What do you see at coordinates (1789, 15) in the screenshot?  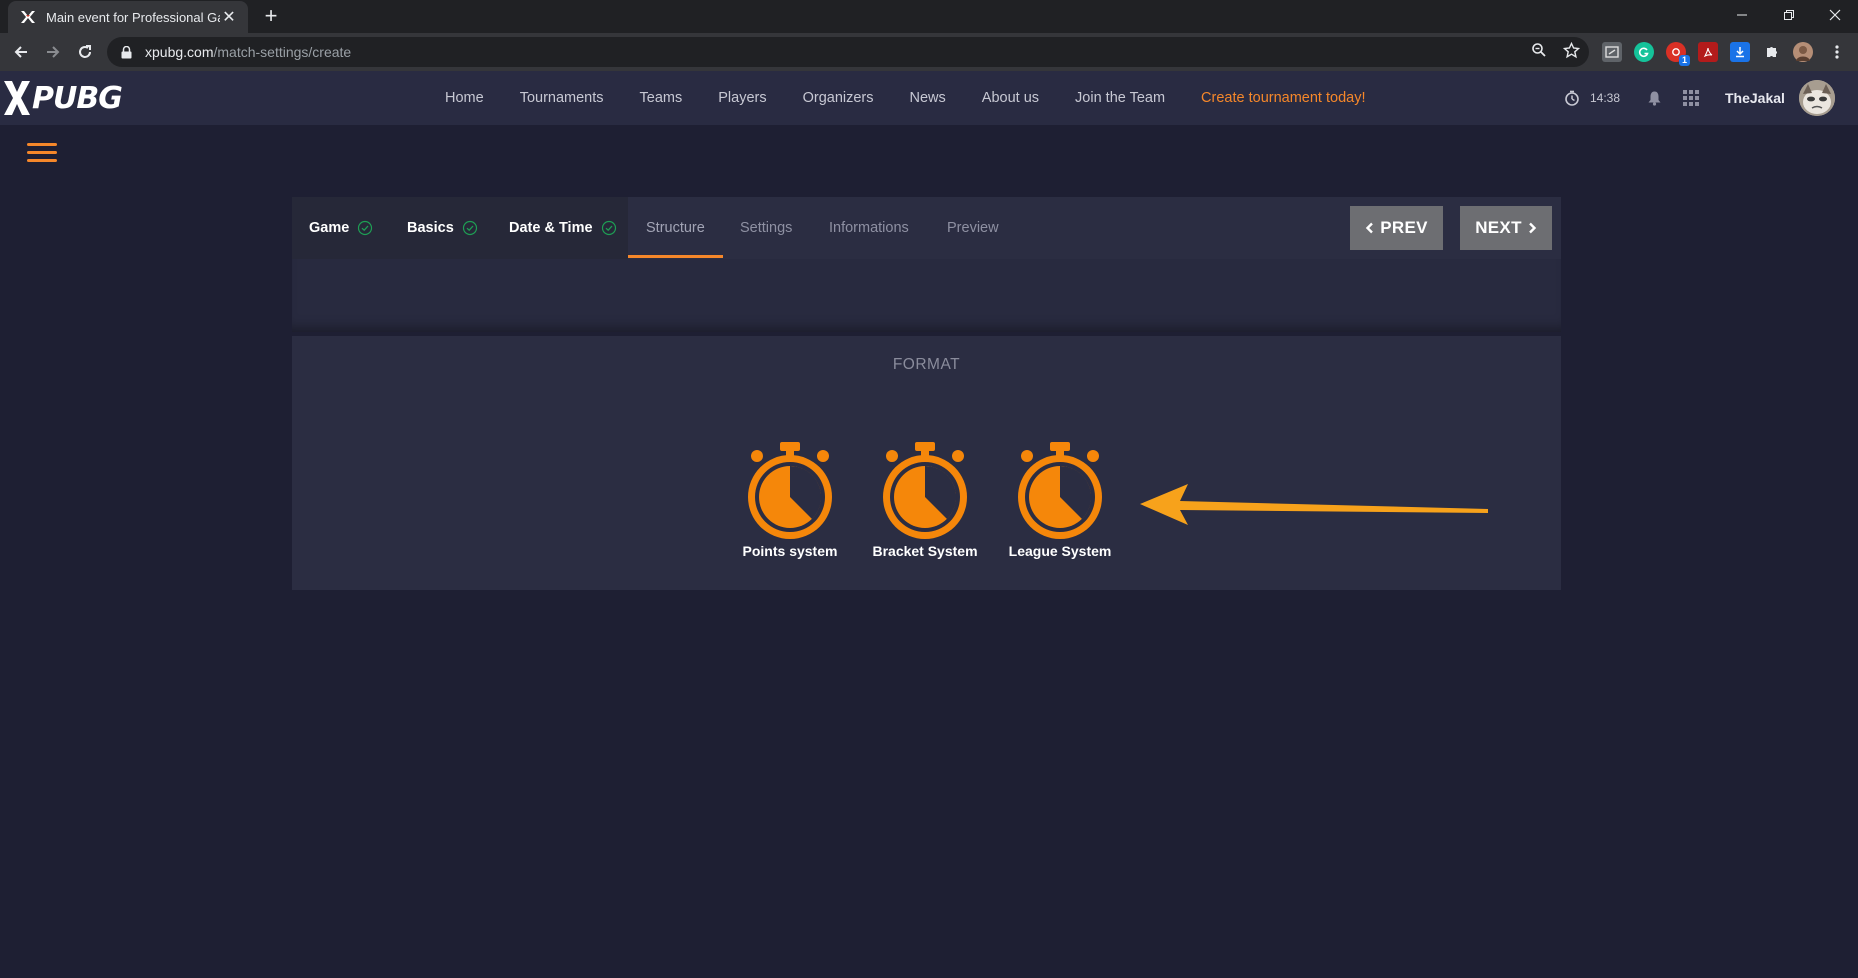 I see `restore-window-icon` at bounding box center [1789, 15].